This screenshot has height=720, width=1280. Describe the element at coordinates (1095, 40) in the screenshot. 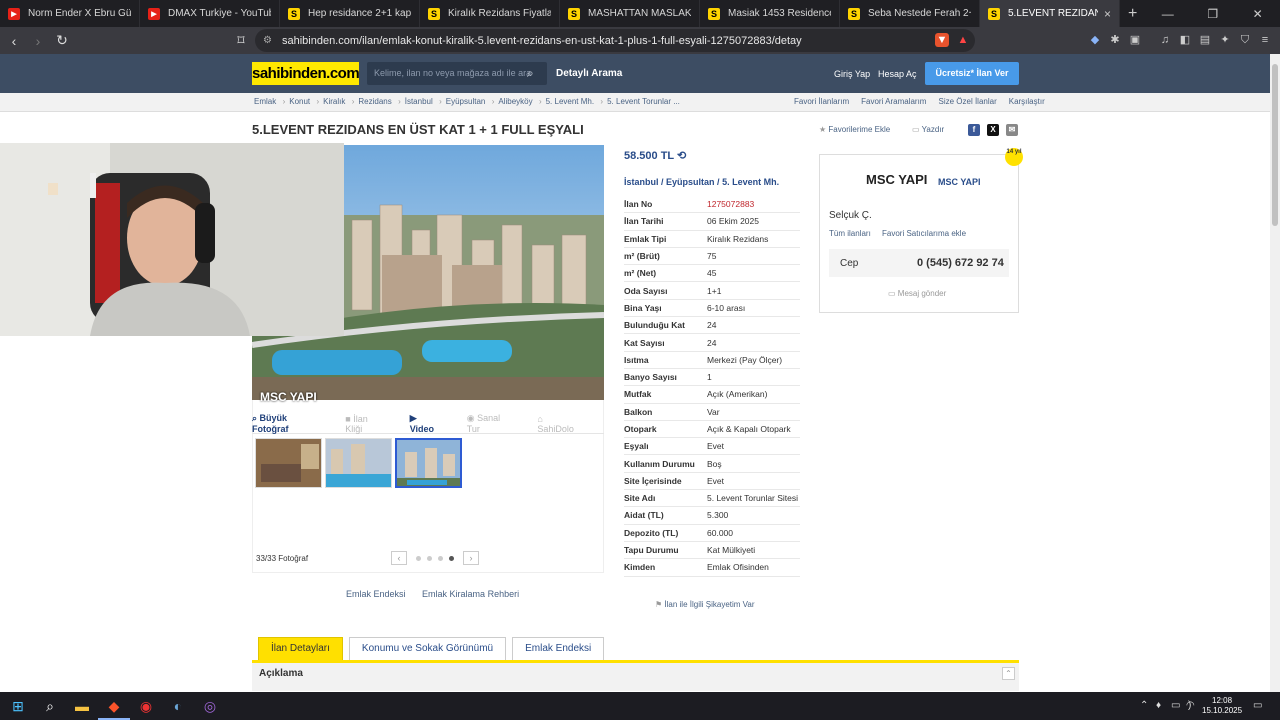

I see `vpn-icon: ◆` at that location.